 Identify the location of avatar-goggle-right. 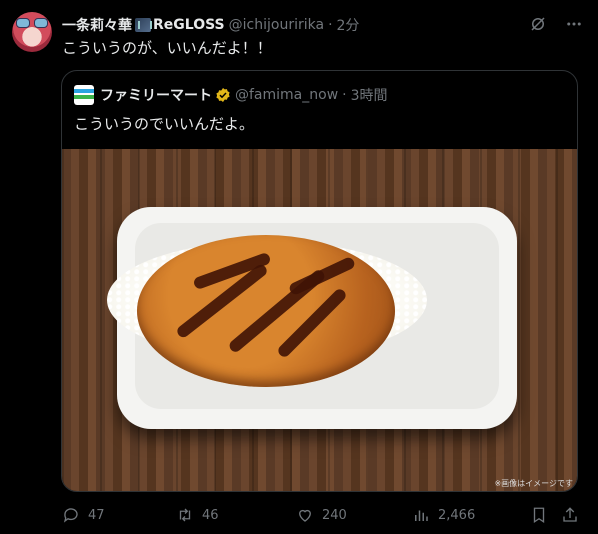
(41, 23).